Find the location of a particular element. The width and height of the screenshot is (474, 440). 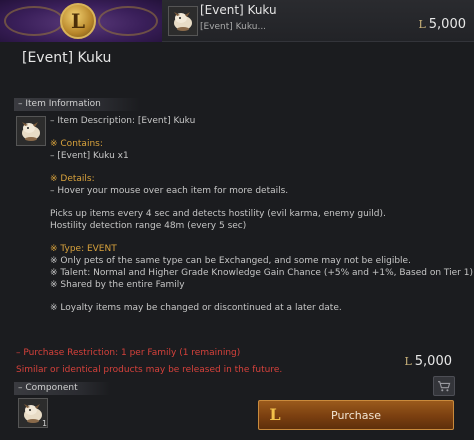

shopping-cart-icon is located at coordinates (444, 386).